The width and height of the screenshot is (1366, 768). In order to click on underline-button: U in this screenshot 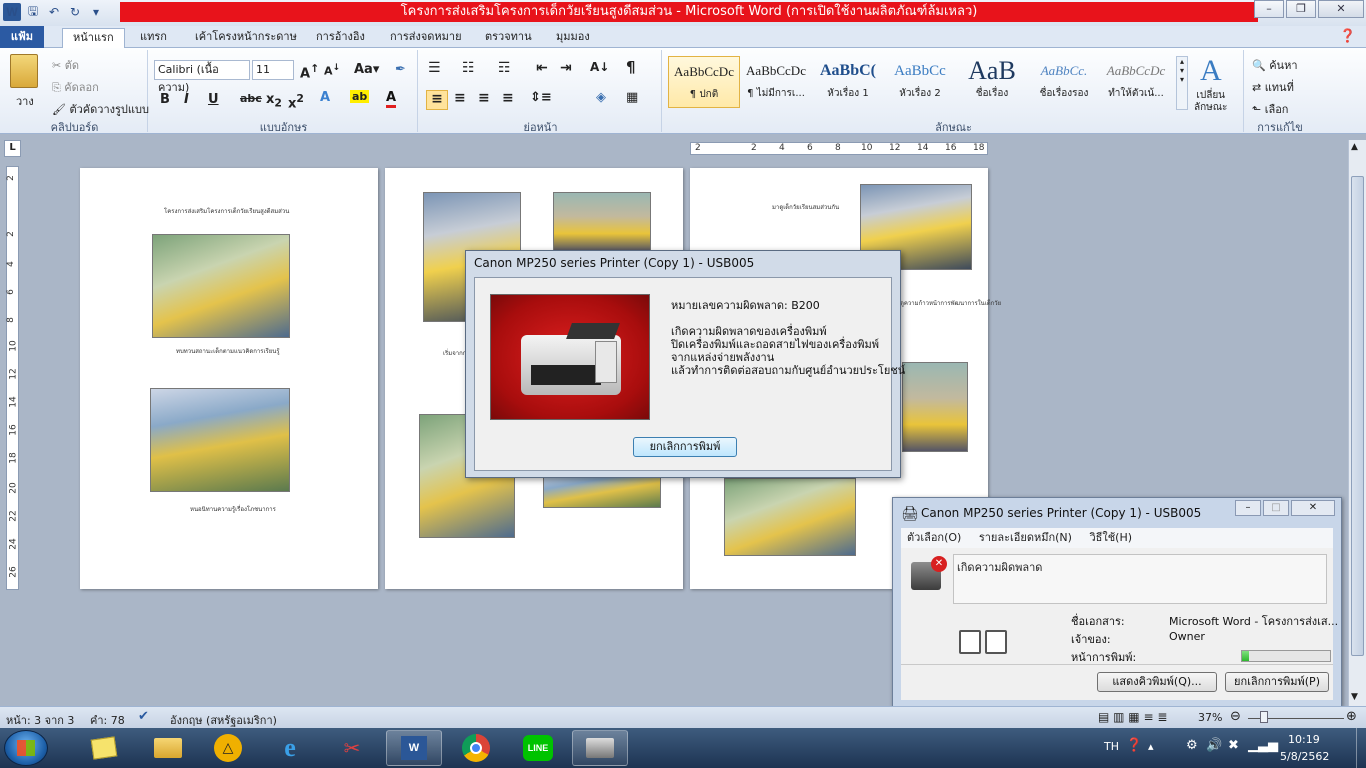, I will do `click(213, 99)`.